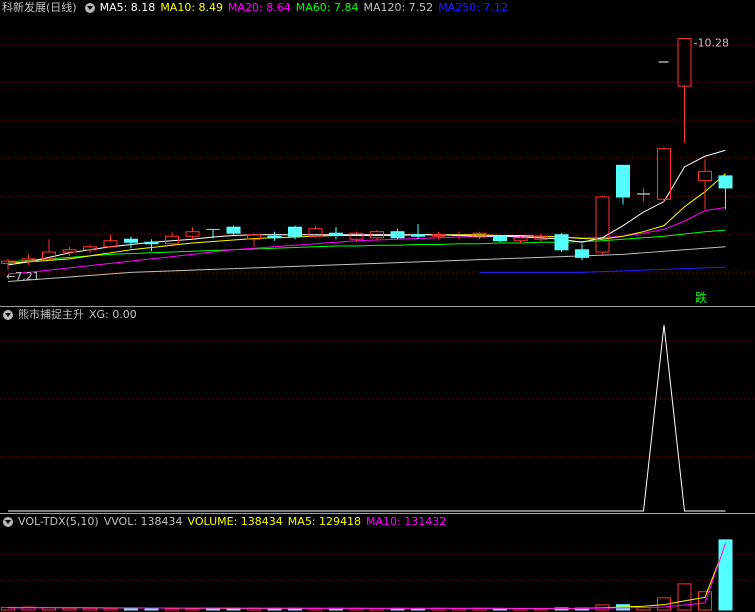 This screenshot has width=755, height=612. I want to click on vol-ma10-line, so click(366, 576).